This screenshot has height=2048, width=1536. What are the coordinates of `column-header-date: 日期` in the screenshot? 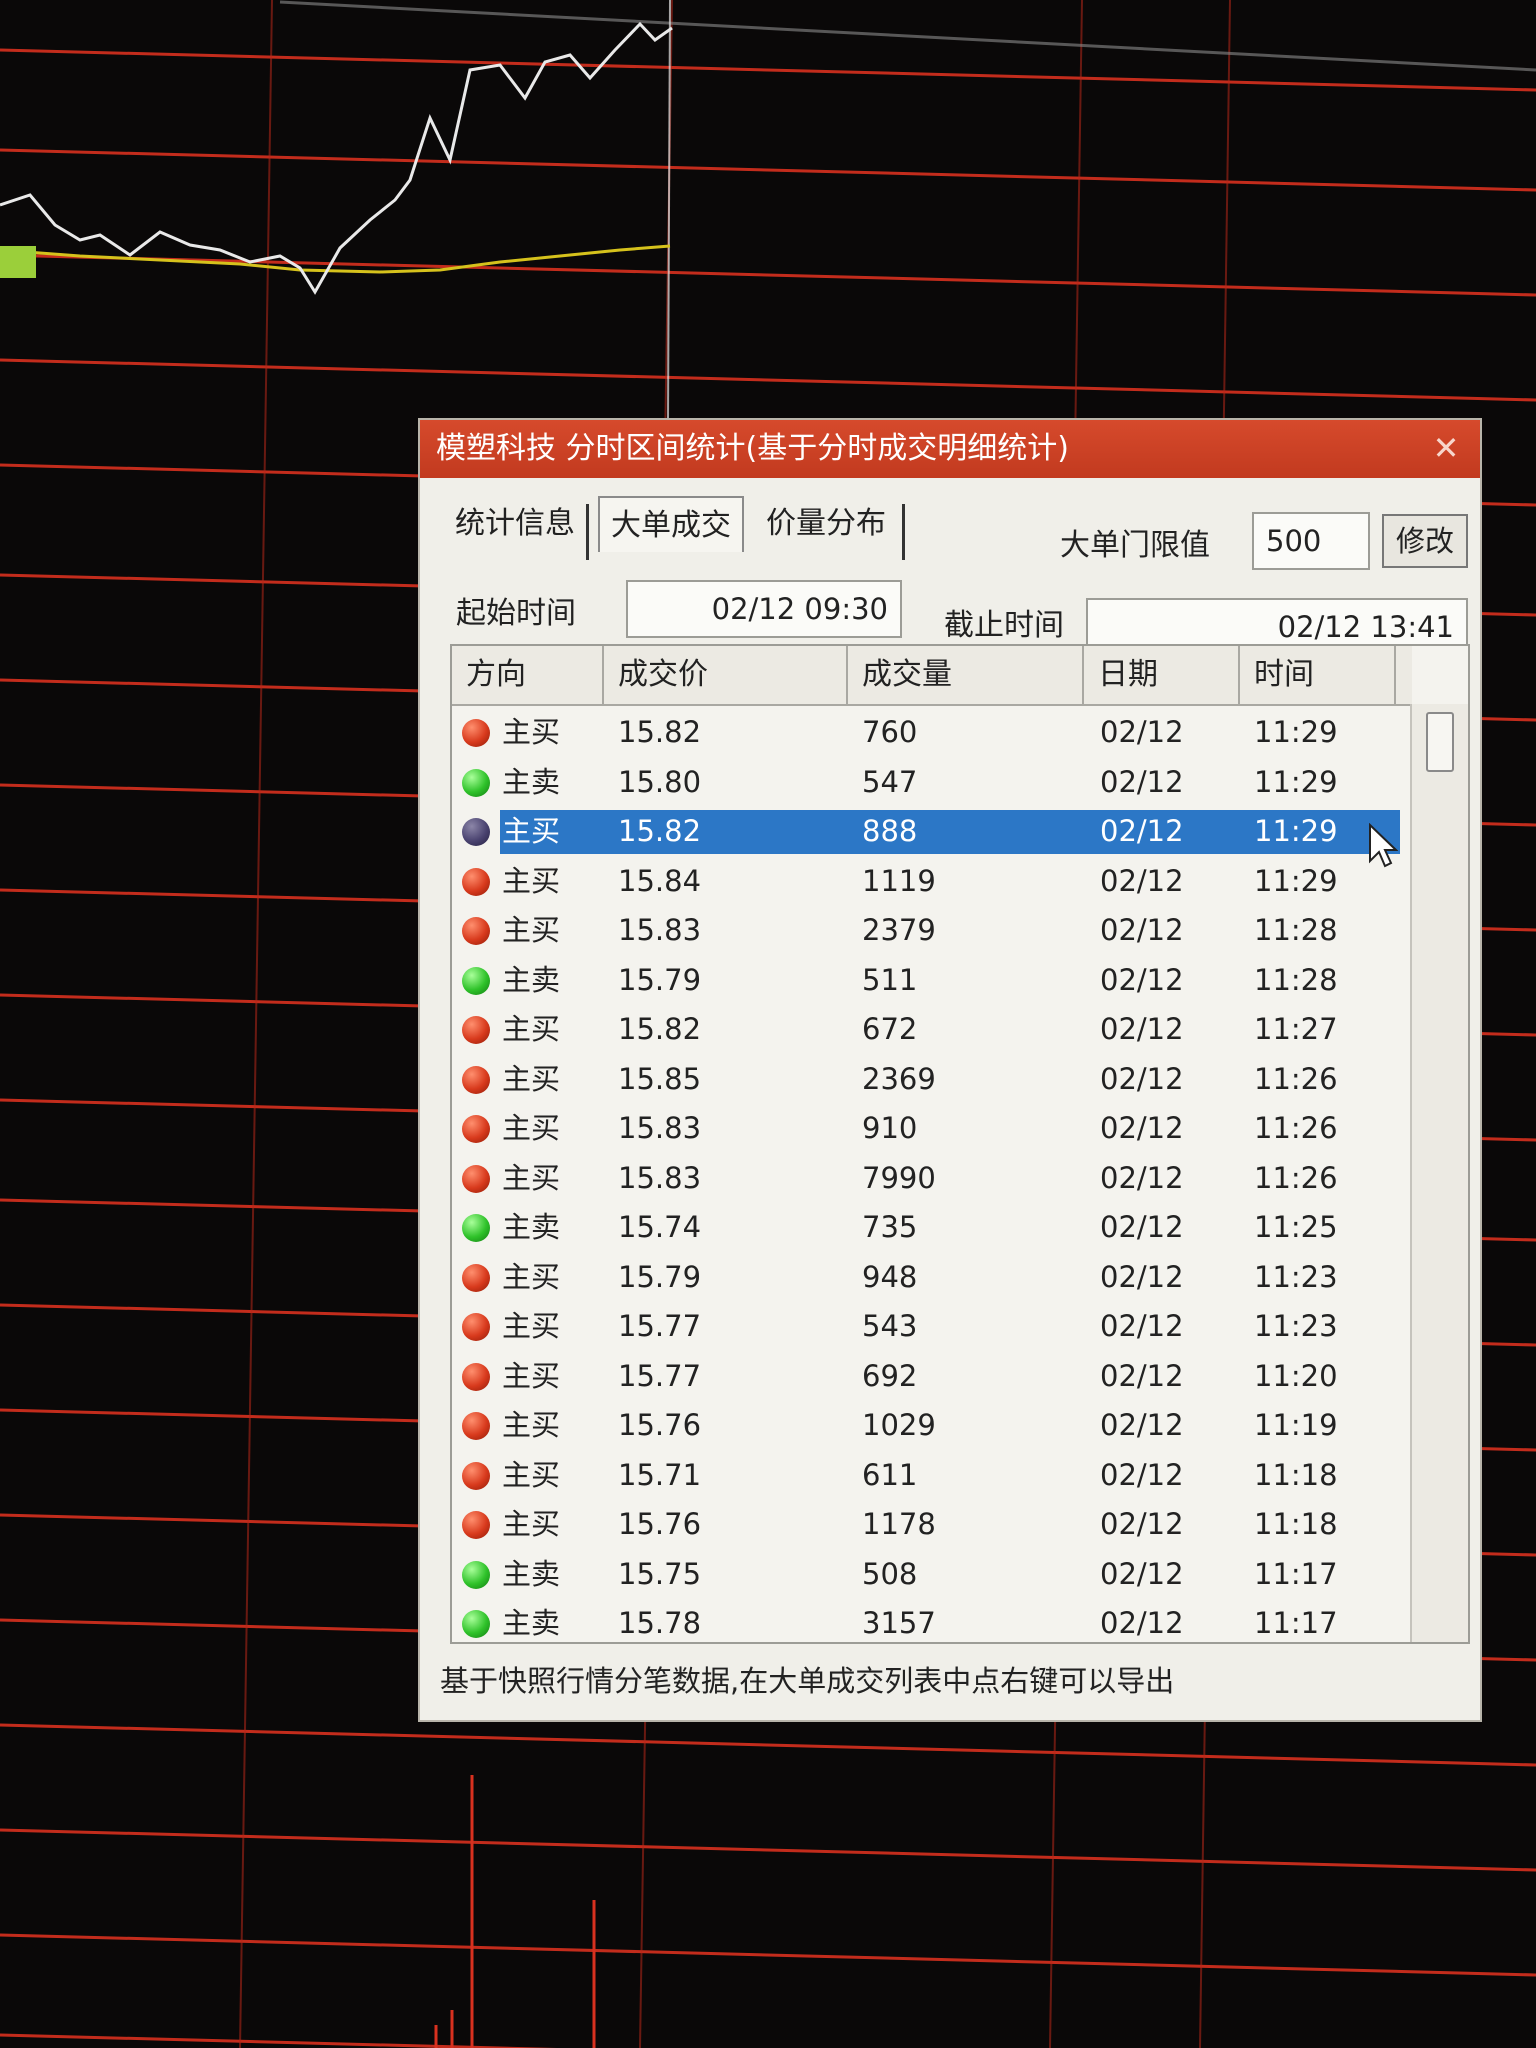 It's located at (1162, 675).